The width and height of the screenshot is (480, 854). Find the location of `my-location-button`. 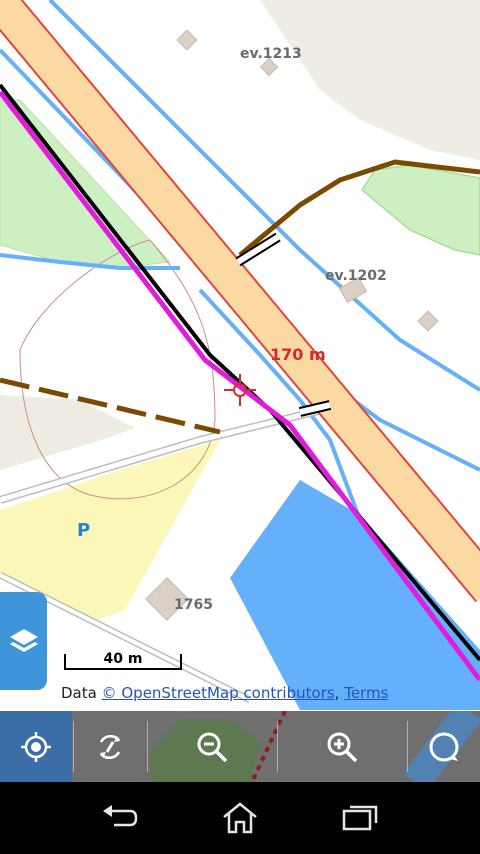

my-location-button is located at coordinates (36, 746).